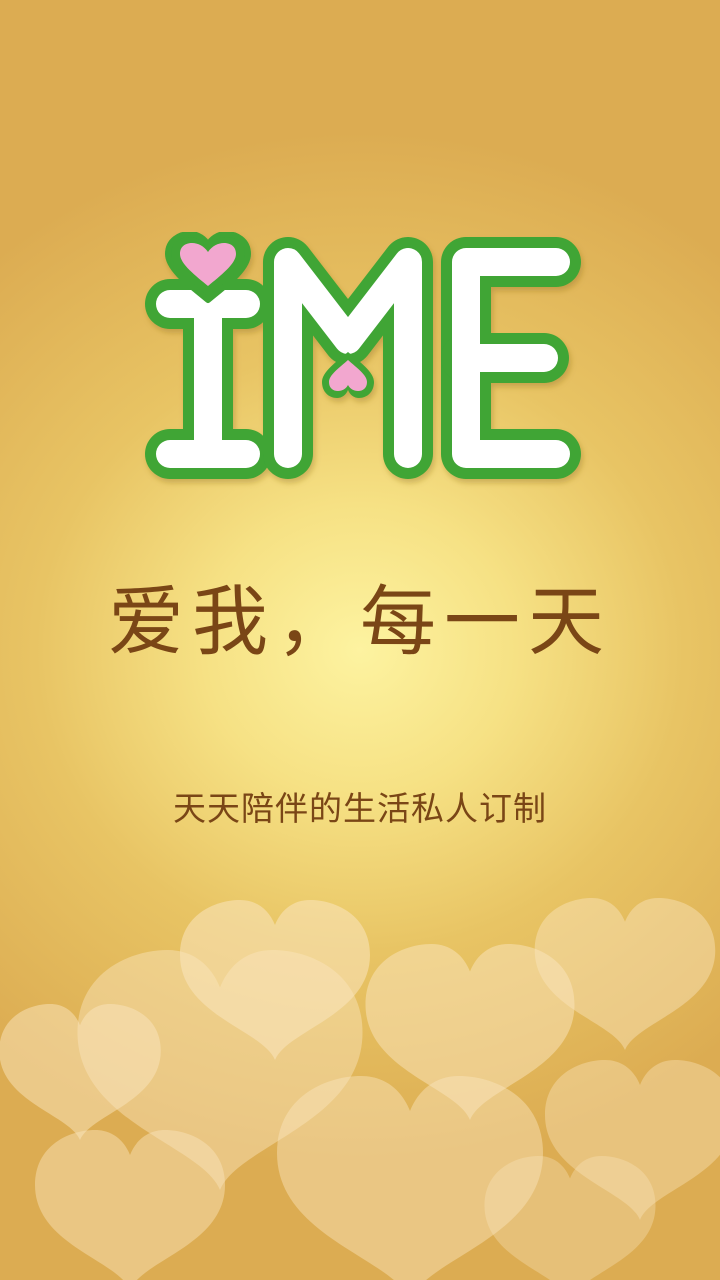 The image size is (720, 1280). I want to click on pink-heart-icon, so click(348, 375).